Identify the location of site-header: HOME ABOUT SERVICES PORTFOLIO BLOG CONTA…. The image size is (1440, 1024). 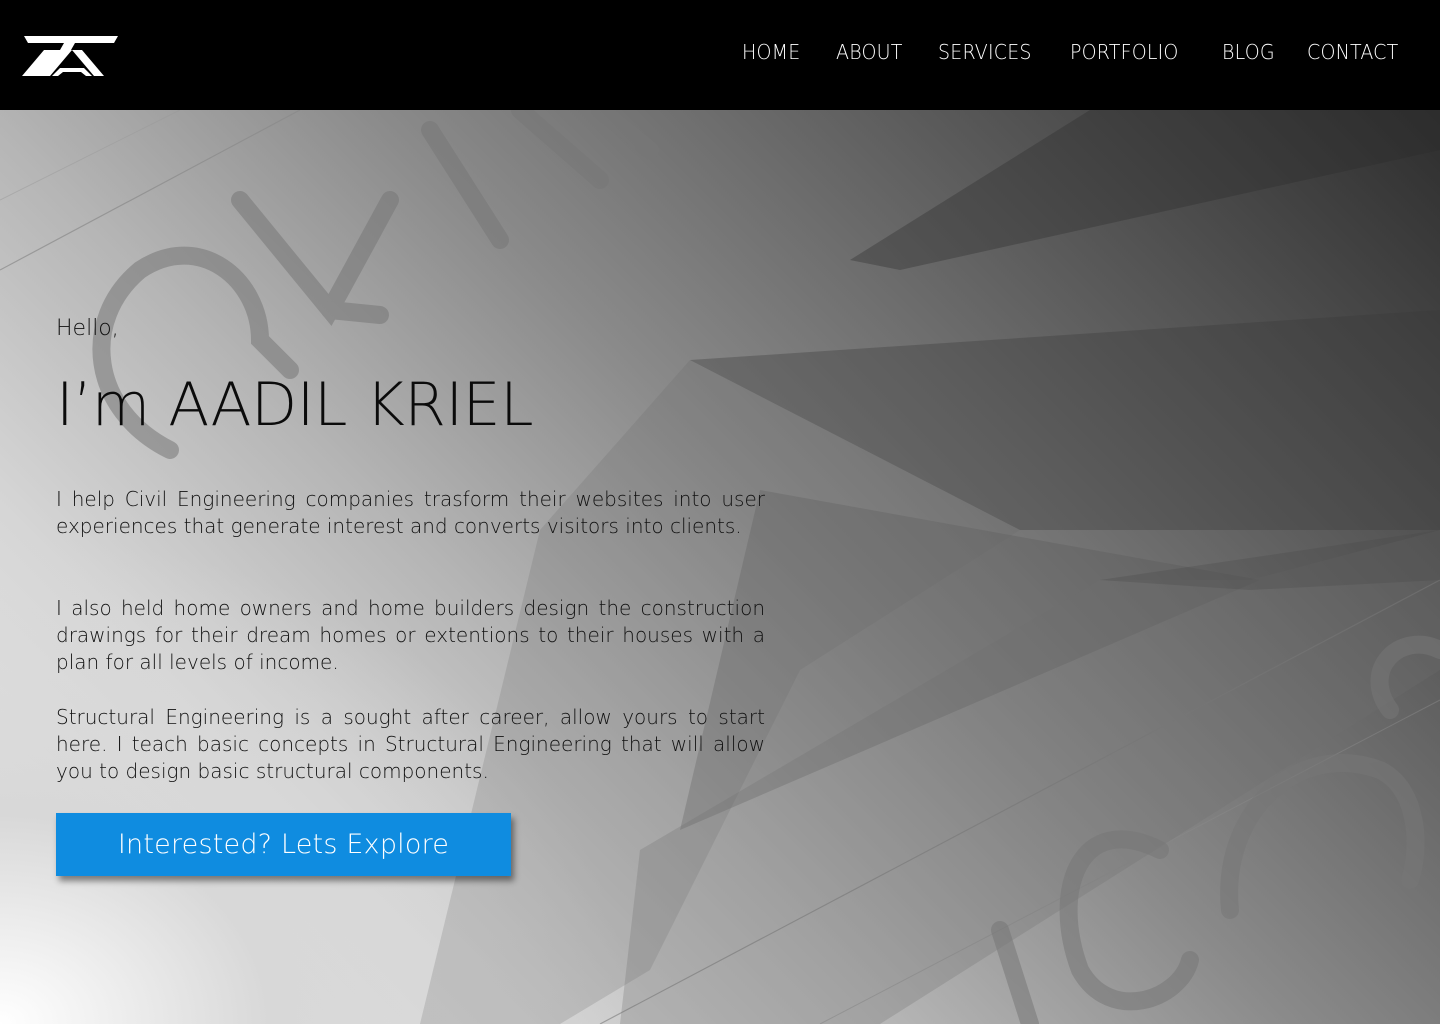
(720, 55).